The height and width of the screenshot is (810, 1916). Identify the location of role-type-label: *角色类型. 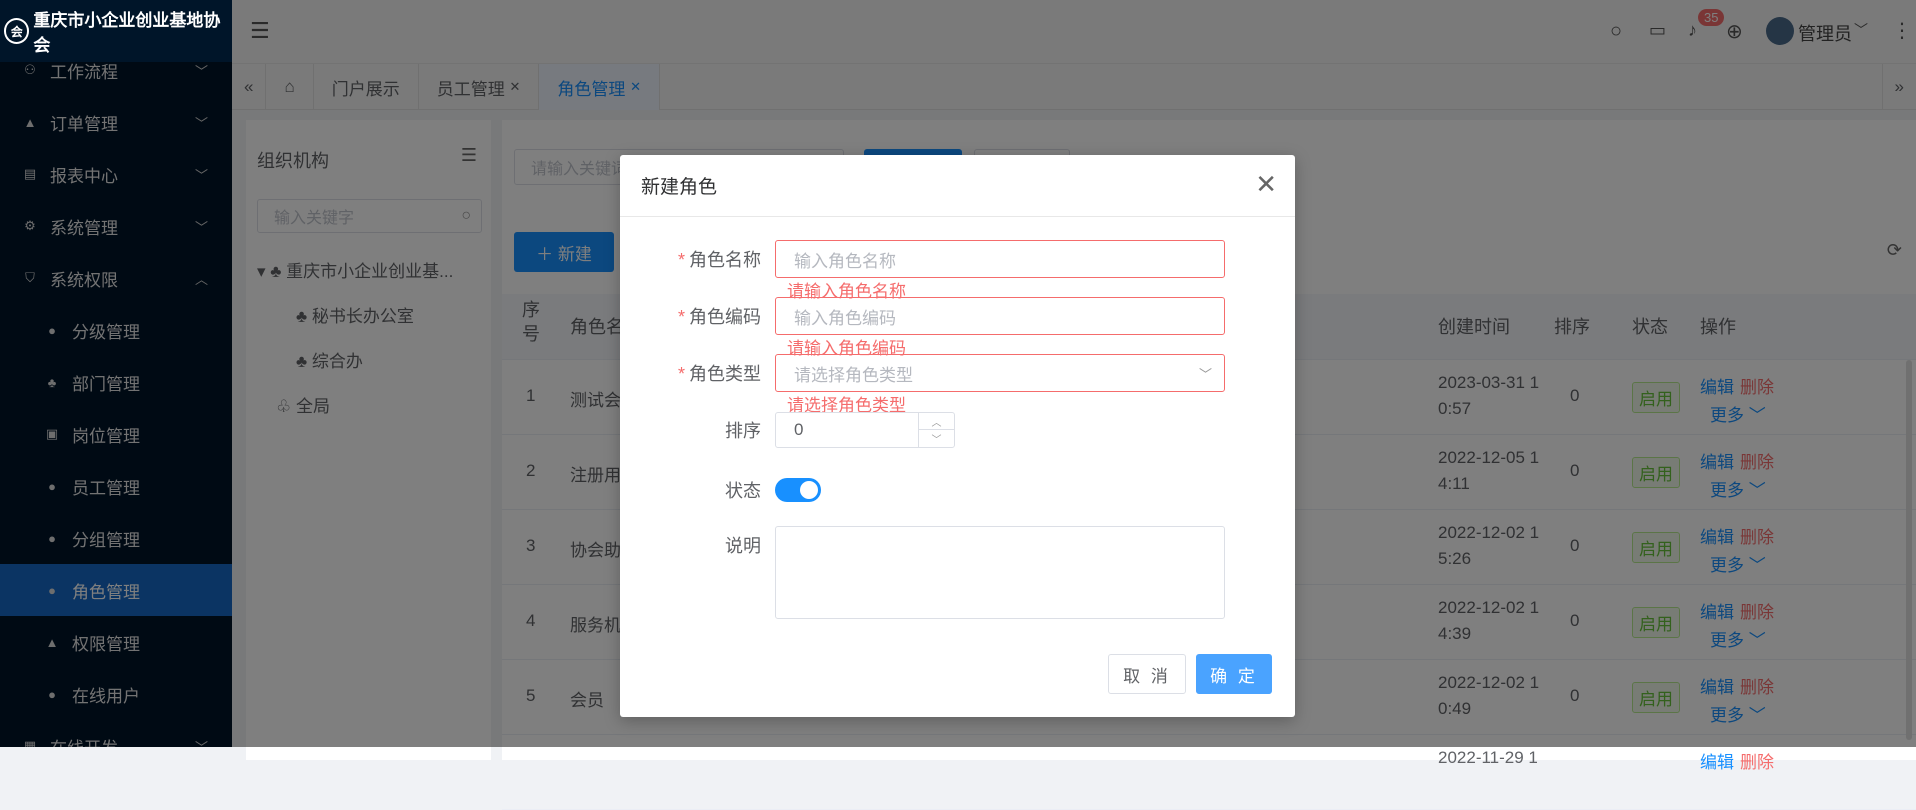
(697, 373).